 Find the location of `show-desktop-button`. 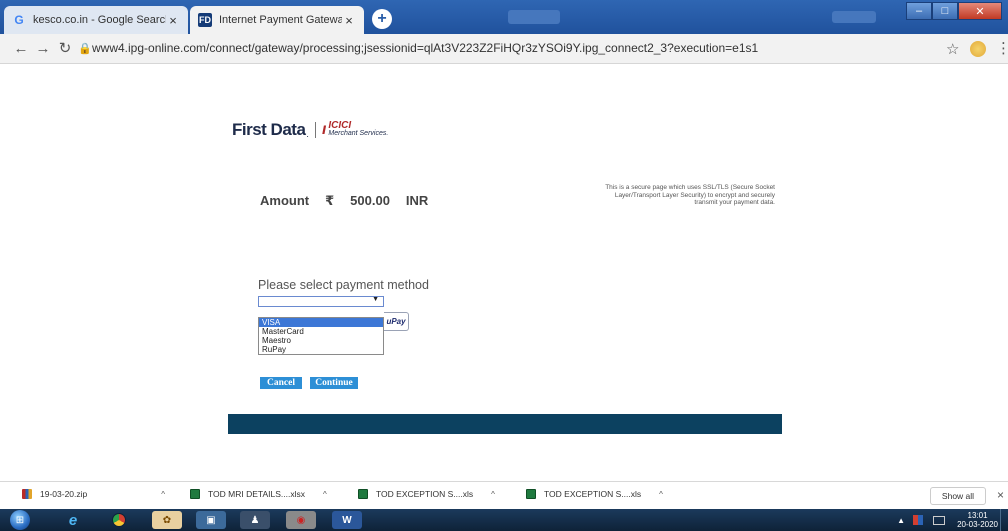

show-desktop-button is located at coordinates (1004, 520).